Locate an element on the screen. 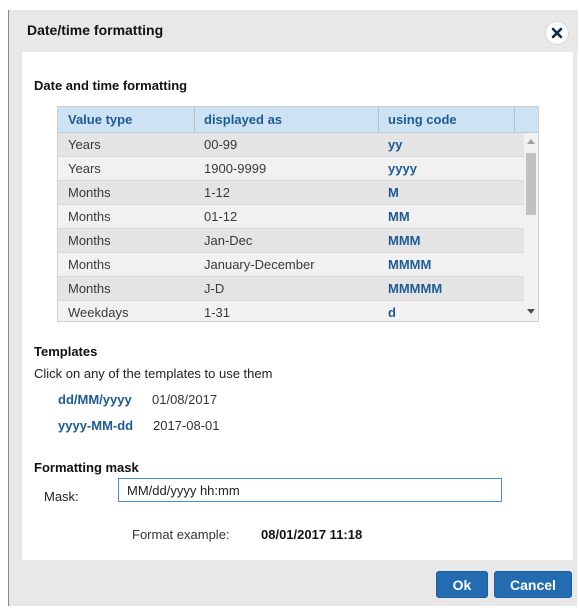 This screenshot has height=608, width=579. mask-label: Mask: is located at coordinates (61, 496).